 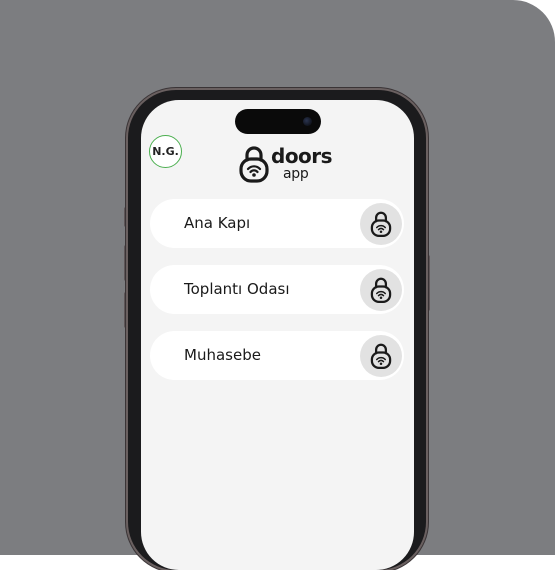 I want to click on door-item-1: Toplantı Odası, so click(x=277, y=289).